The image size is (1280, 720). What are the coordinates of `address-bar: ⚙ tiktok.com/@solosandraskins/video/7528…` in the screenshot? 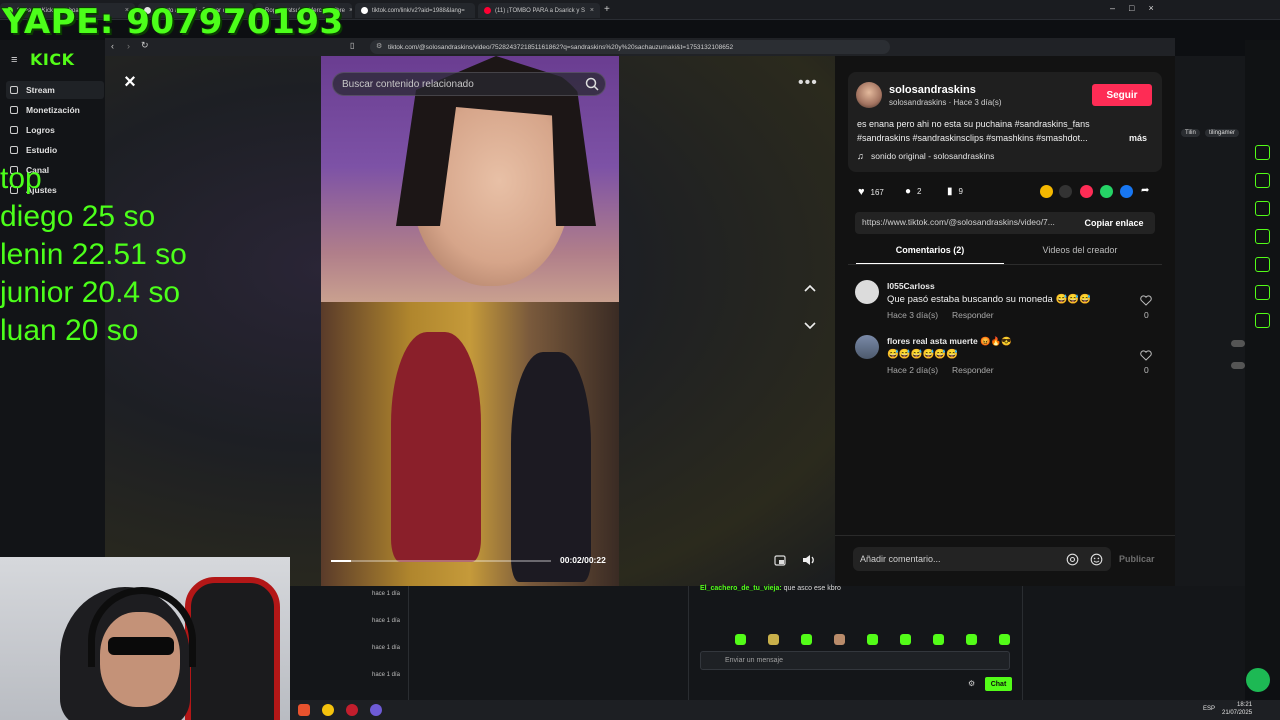 It's located at (630, 47).